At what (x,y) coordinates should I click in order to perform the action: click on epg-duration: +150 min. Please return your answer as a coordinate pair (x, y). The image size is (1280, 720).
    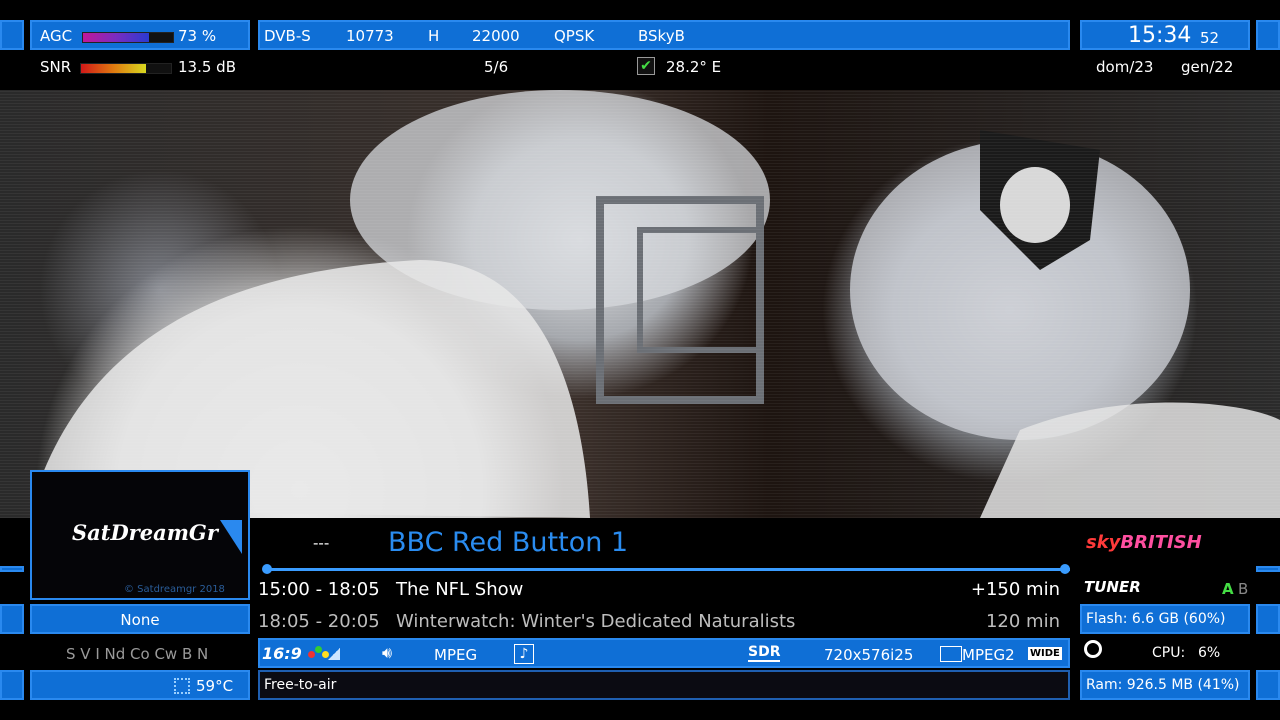
    Looking at the image, I should click on (1015, 589).